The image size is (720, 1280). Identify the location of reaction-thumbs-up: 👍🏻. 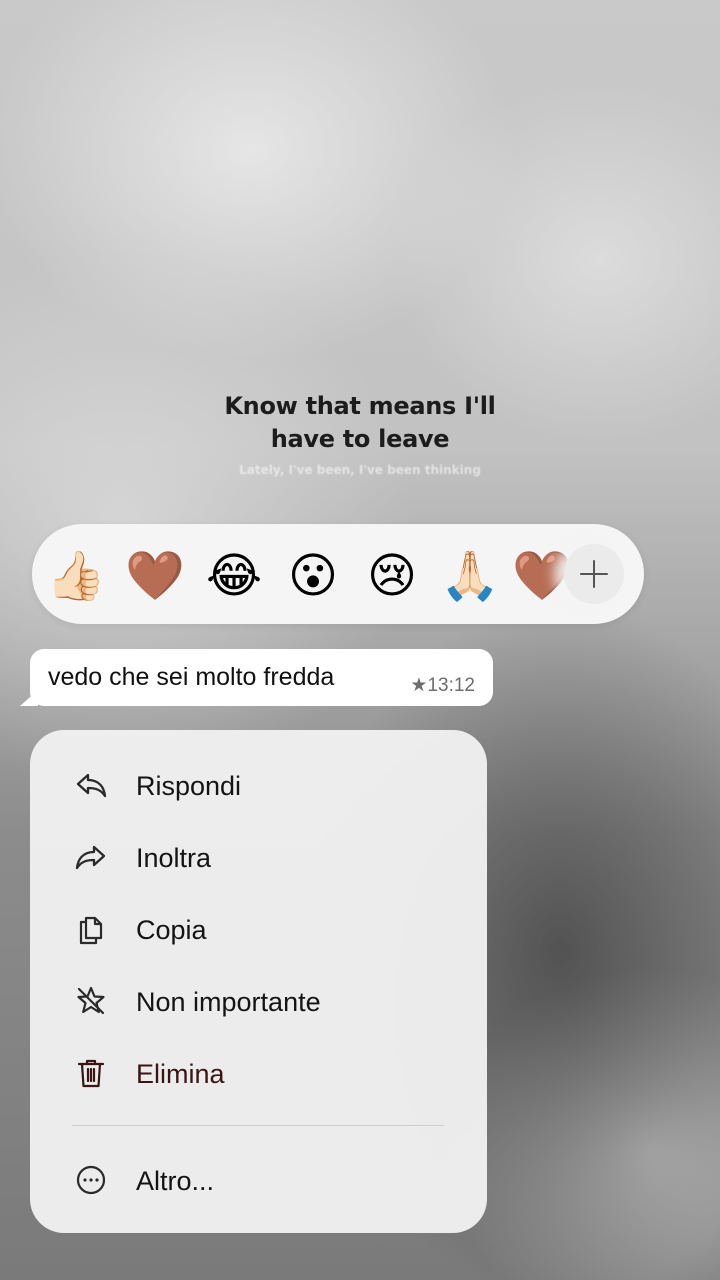
(76, 576).